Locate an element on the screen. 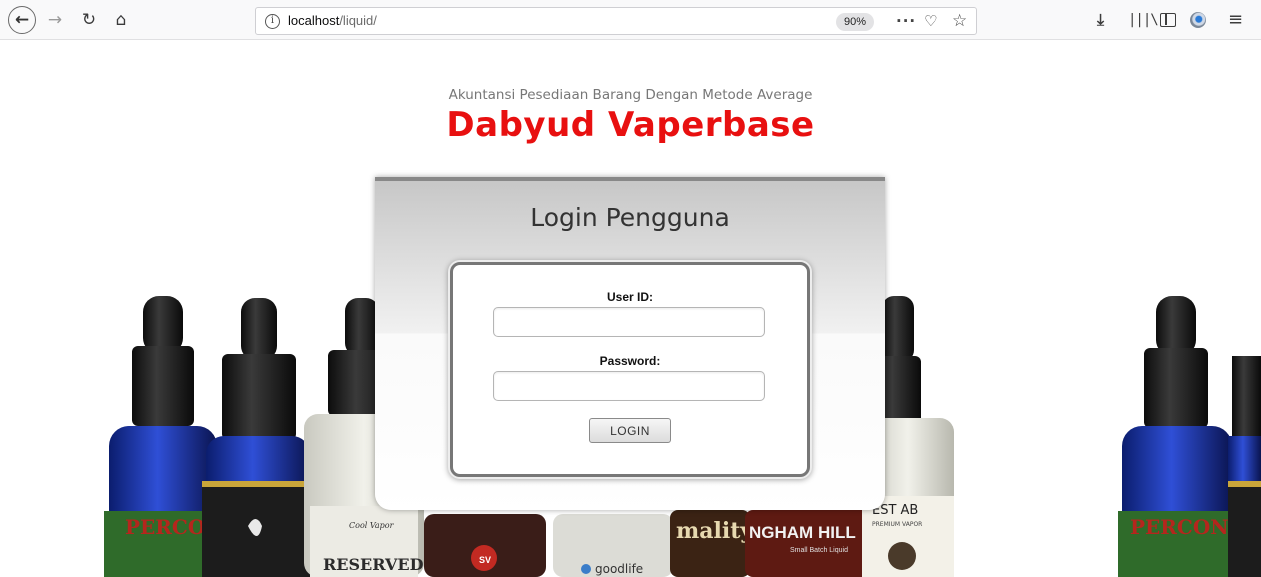 The image size is (1261, 577). back-arrow-icon: ← is located at coordinates (22, 20).